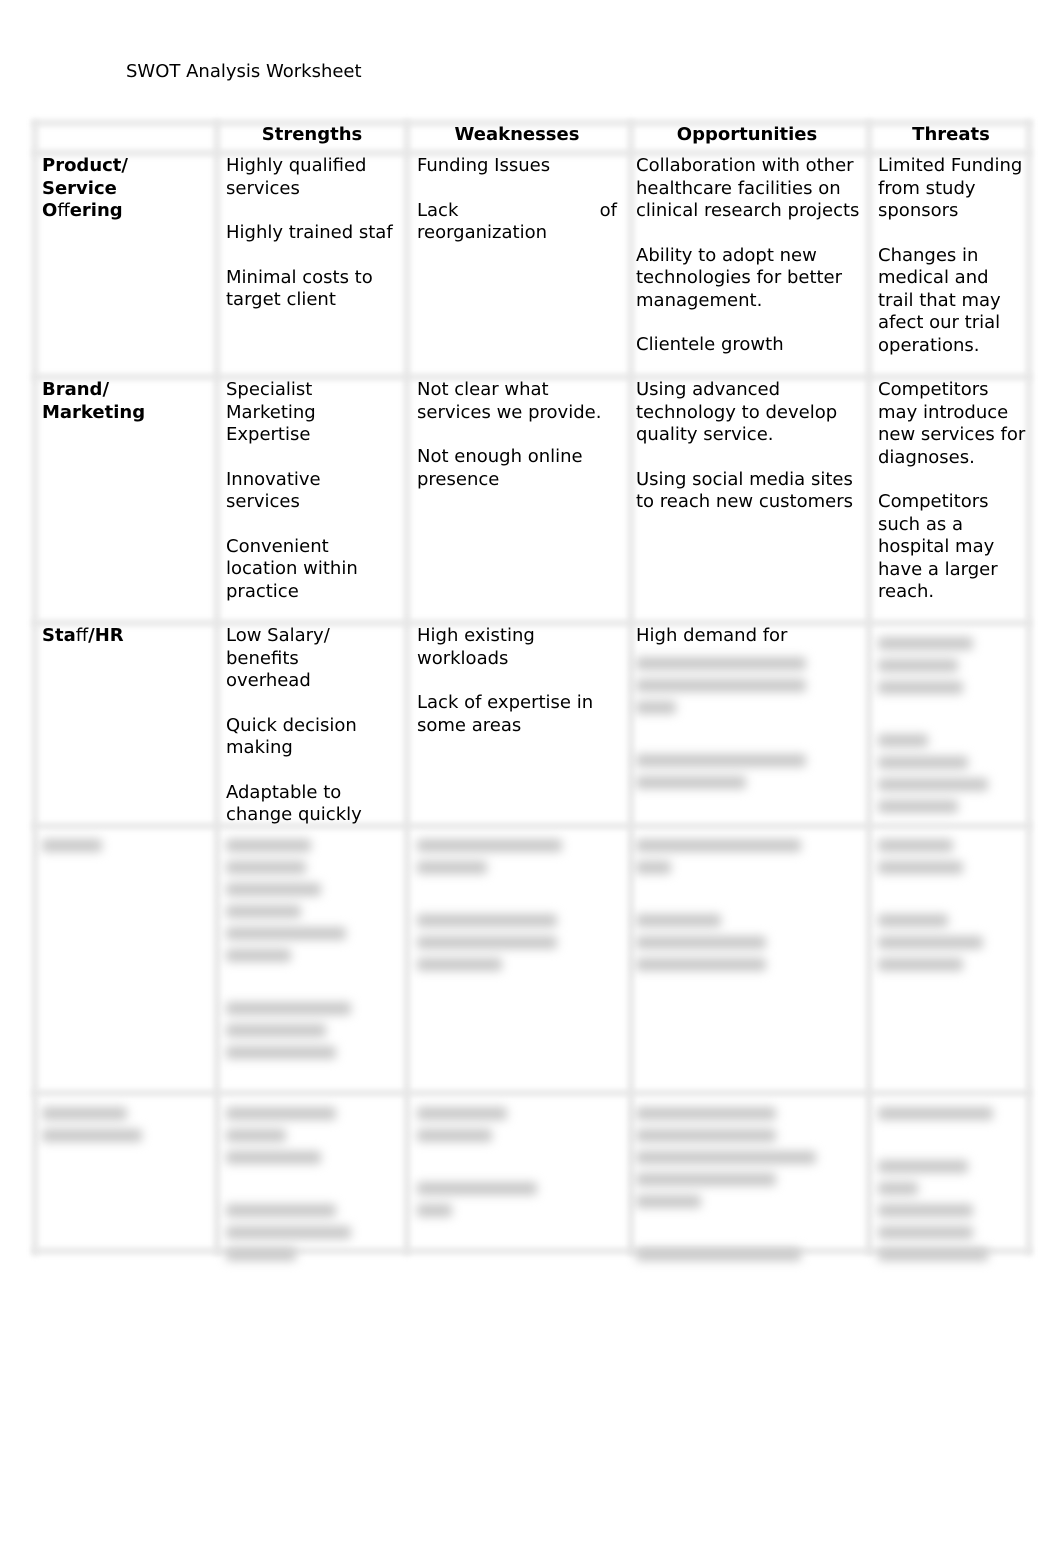 The image size is (1062, 1556). Describe the element at coordinates (83, 635) in the screenshot. I see `row-header-staff-hr: Staff/HR` at that location.